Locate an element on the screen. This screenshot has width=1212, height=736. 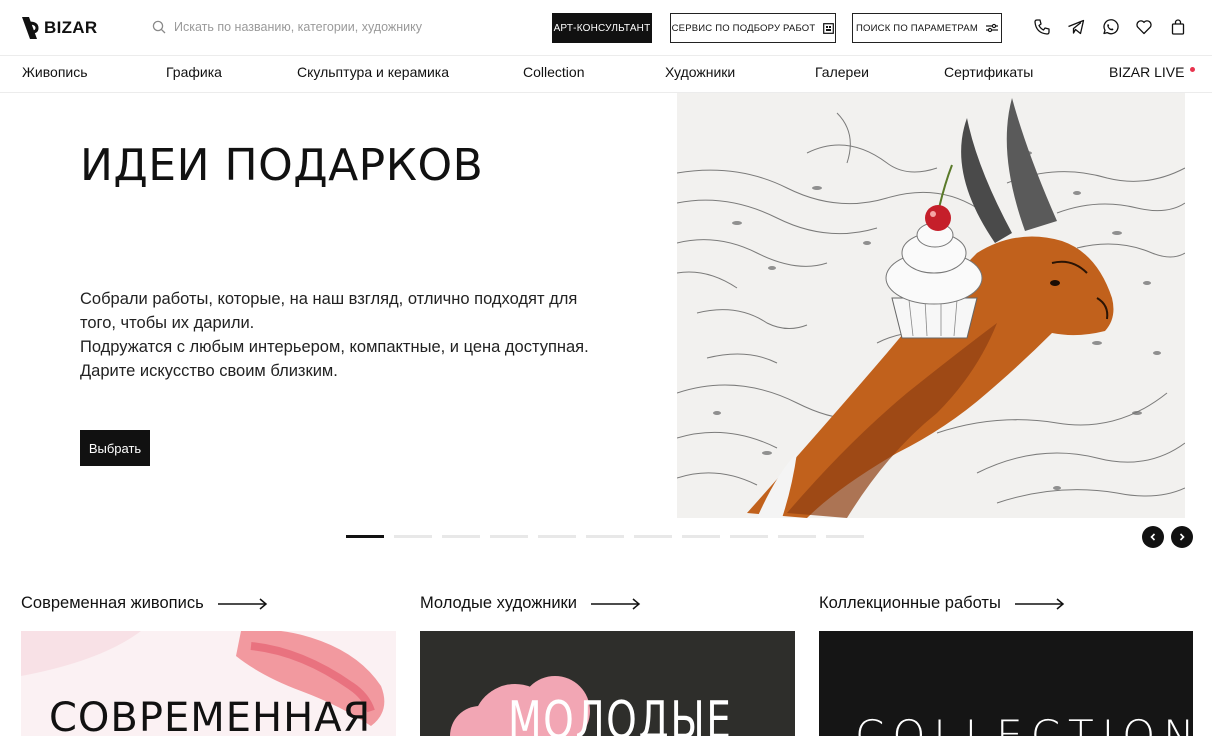
phone-icon is located at coordinates (1042, 27).